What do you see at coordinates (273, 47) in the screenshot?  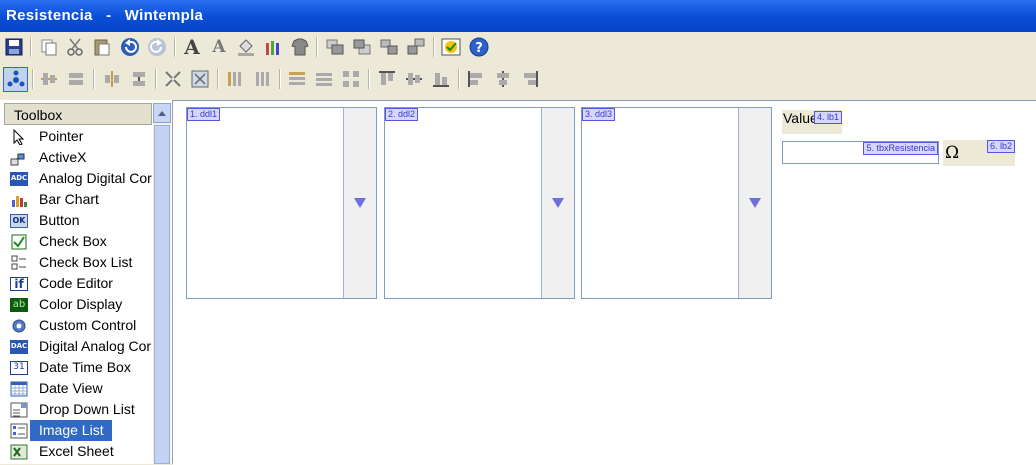 I see `pencils-icon` at bounding box center [273, 47].